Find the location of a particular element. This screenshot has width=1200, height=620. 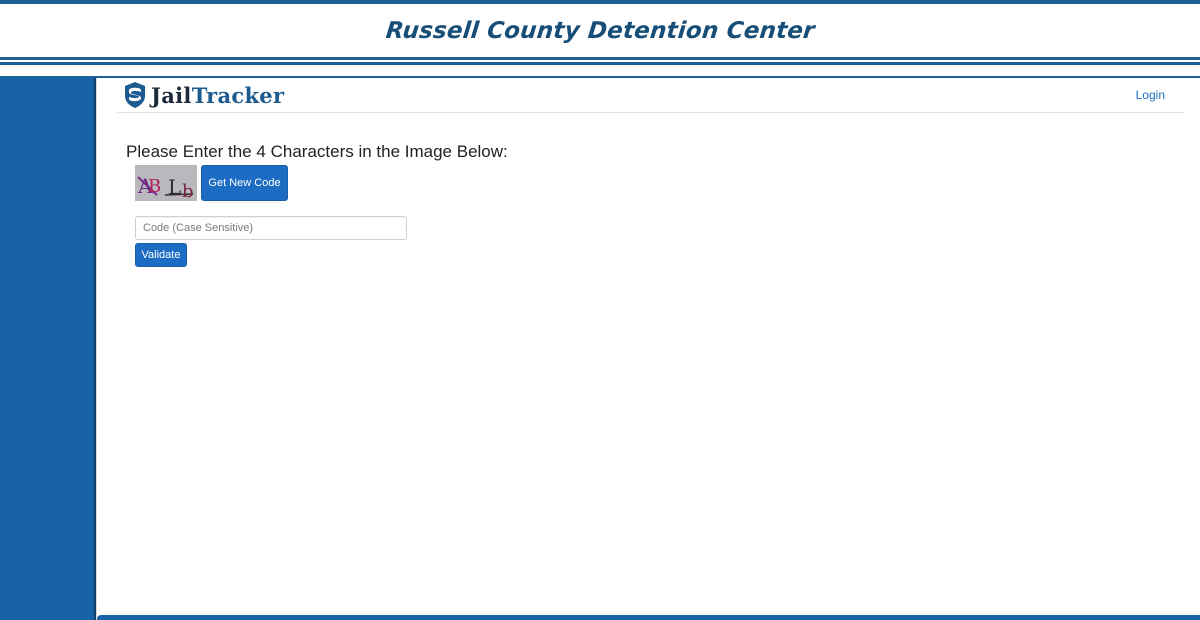

bottom-accent-bar is located at coordinates (648, 617).